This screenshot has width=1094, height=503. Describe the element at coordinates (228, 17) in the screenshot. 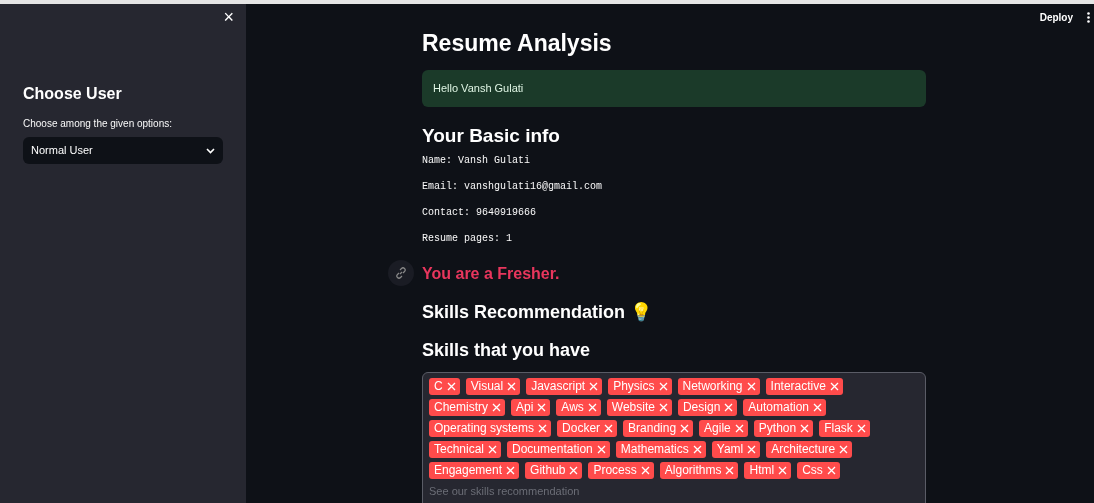

I see `close-button: ×` at that location.